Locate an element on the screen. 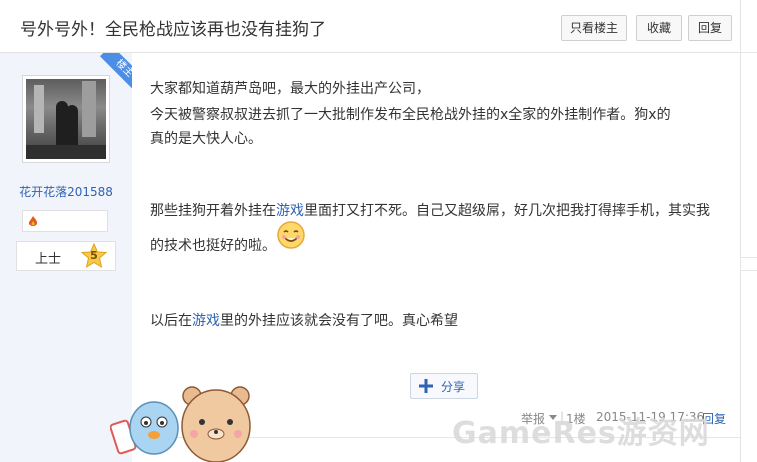  honor-badge is located at coordinates (65, 221).